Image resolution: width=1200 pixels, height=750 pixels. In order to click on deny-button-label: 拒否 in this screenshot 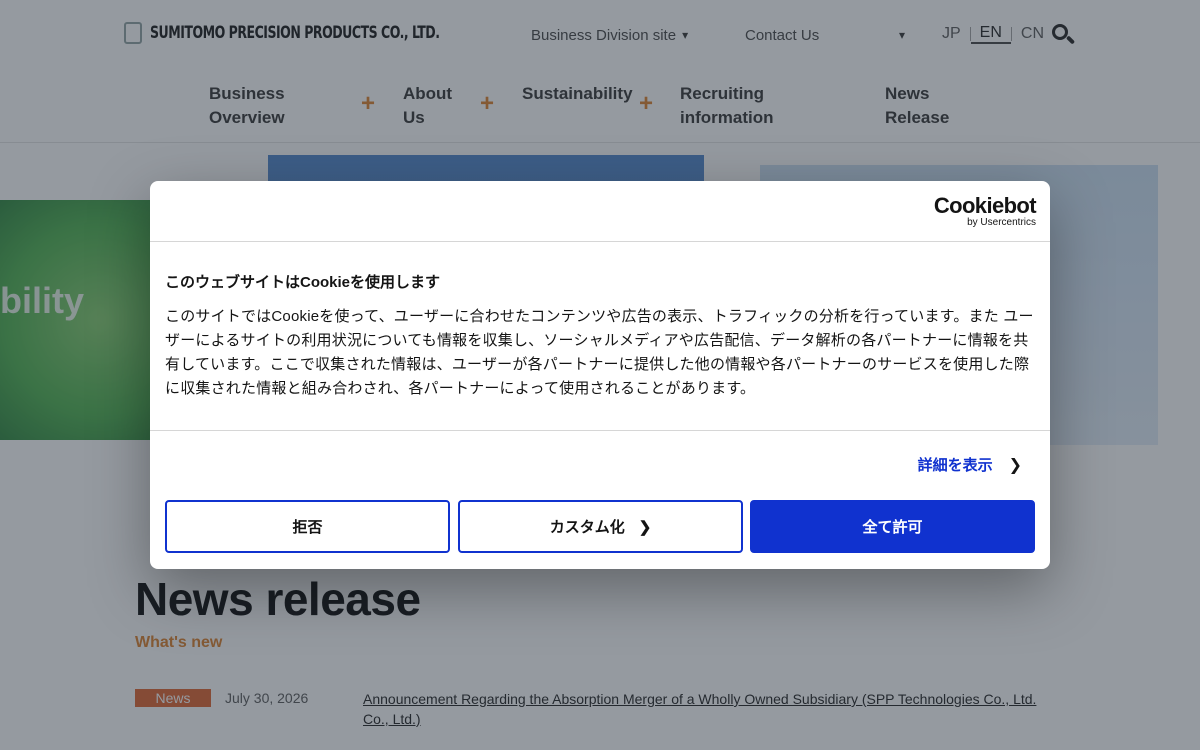, I will do `click(307, 527)`.